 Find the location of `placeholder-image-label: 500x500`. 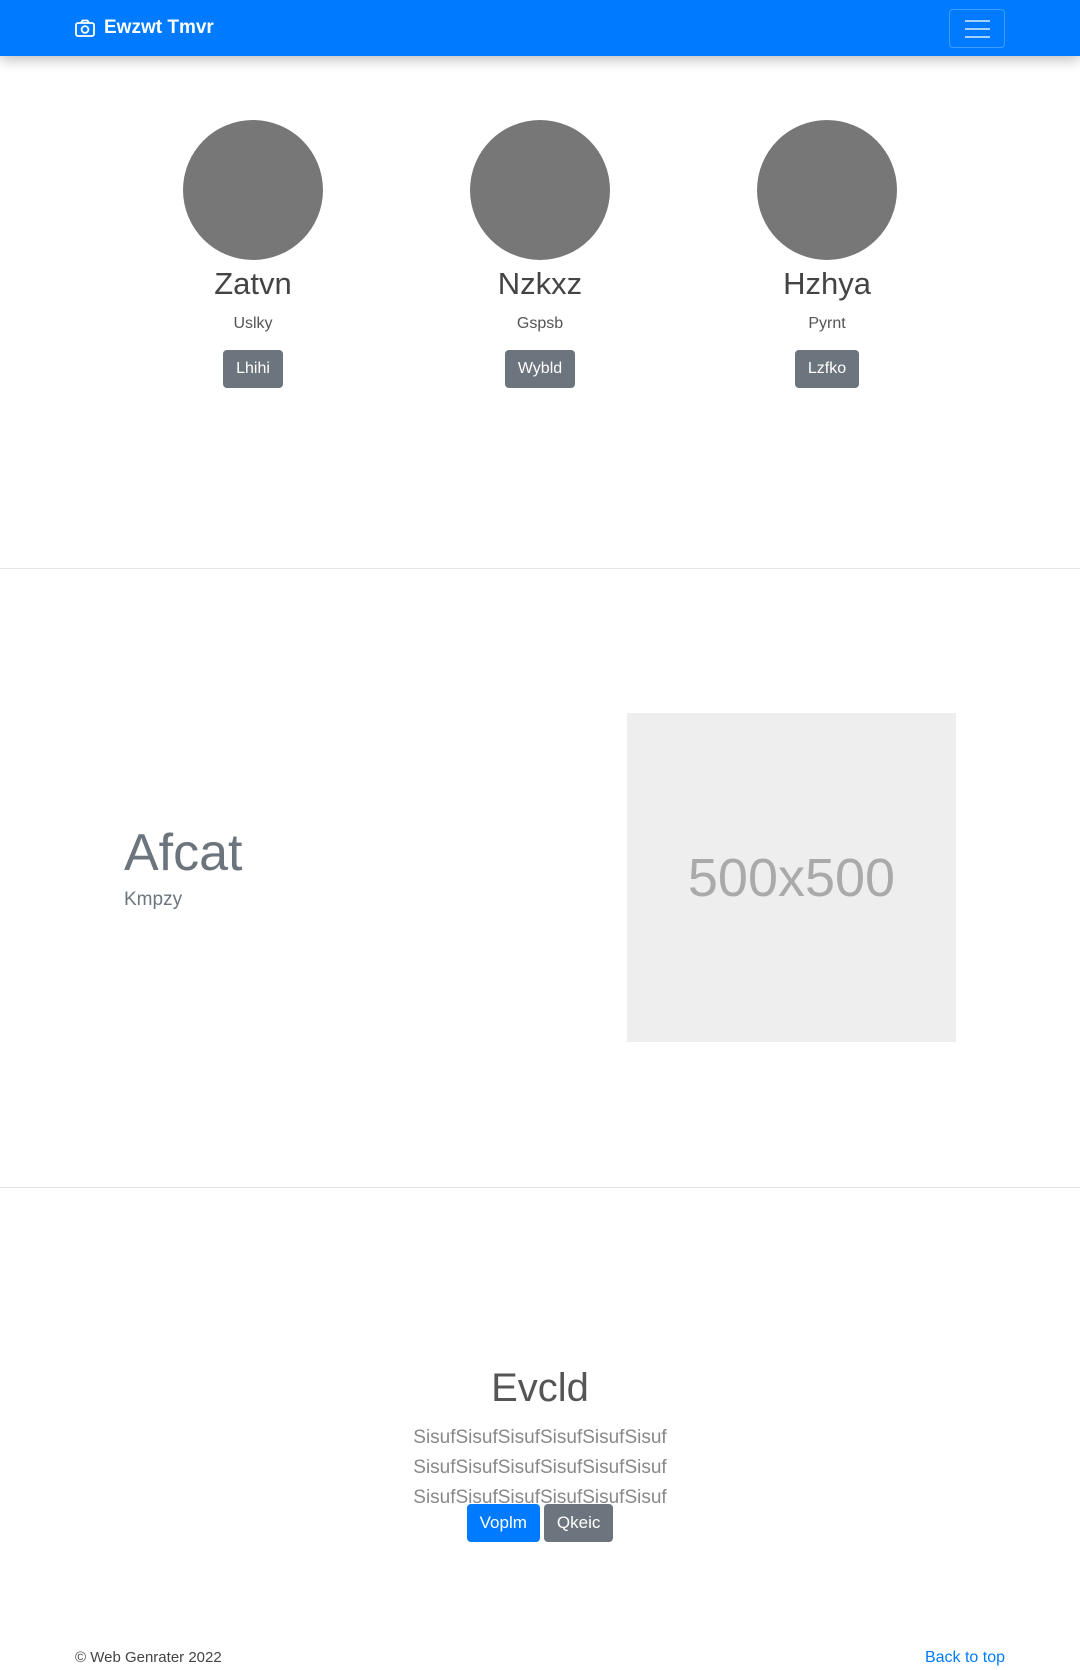

placeholder-image-label: 500x500 is located at coordinates (791, 877).